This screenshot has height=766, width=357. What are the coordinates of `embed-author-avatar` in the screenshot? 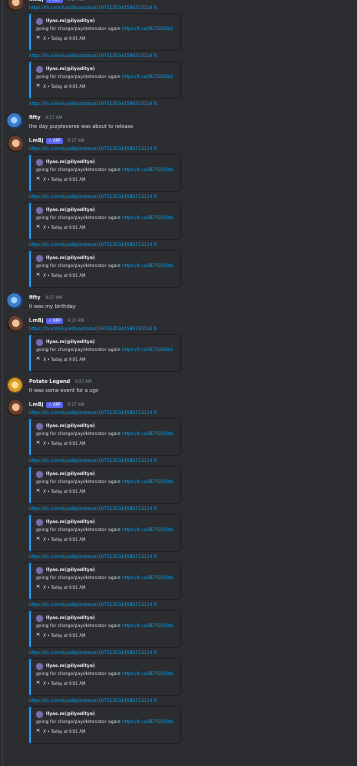 It's located at (39, 210).